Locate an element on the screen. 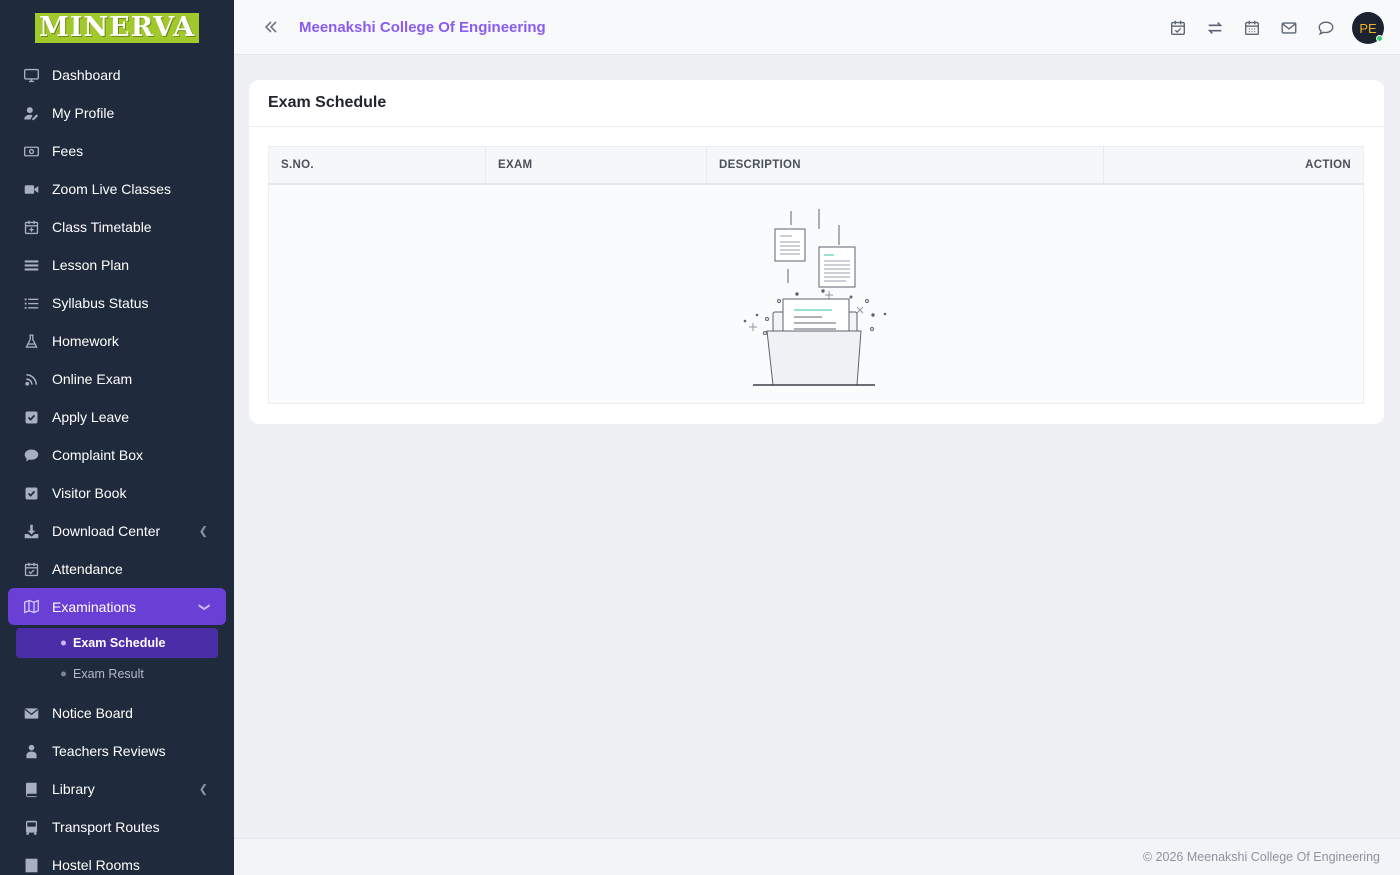  sidebar-item-lesson-plan: Lesson Plan is located at coordinates (117, 265).